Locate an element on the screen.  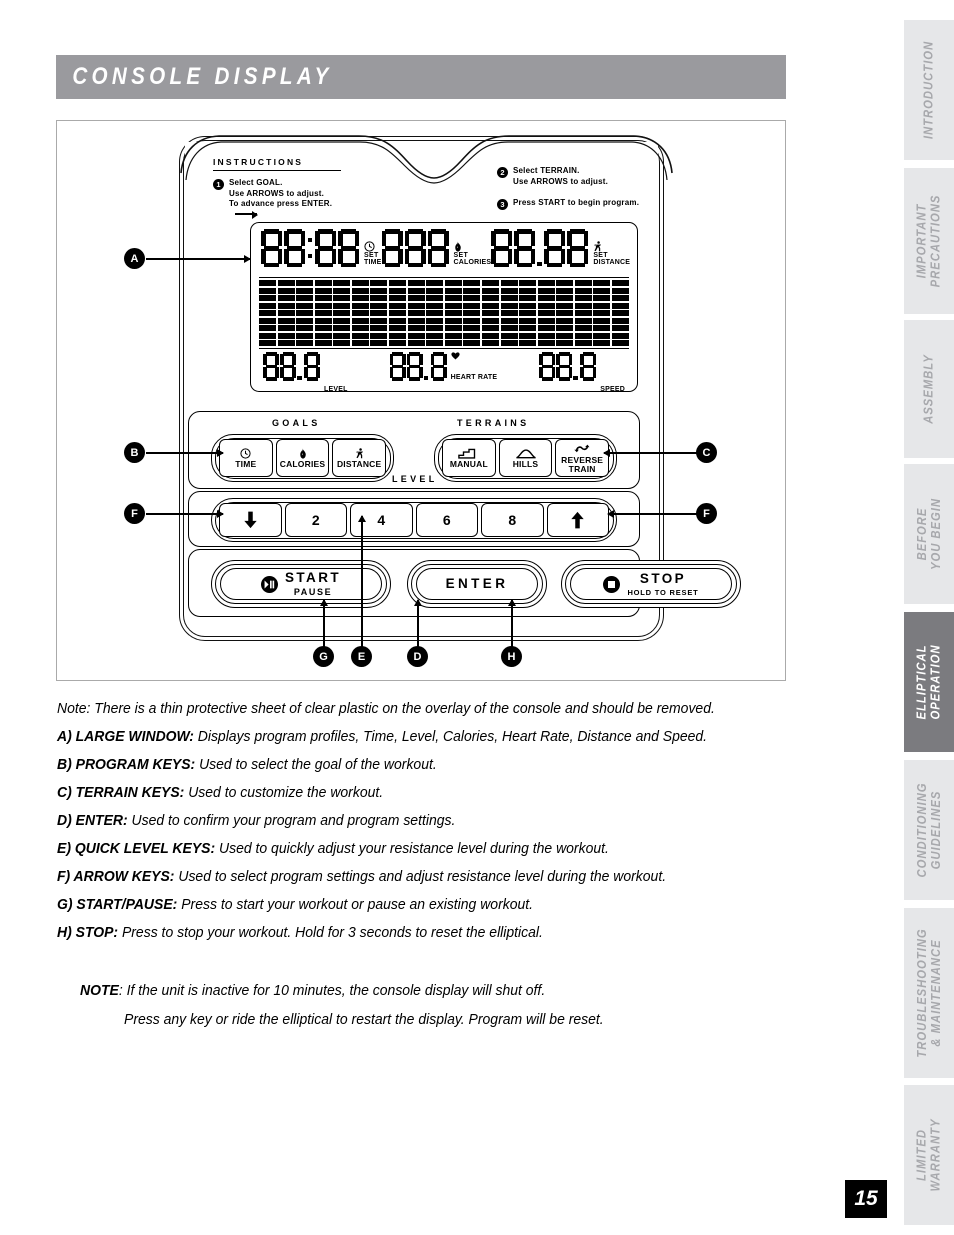
sidebar-tab-limited-warranty: LIMITED WARRANTY is located at coordinates (929, 1155).